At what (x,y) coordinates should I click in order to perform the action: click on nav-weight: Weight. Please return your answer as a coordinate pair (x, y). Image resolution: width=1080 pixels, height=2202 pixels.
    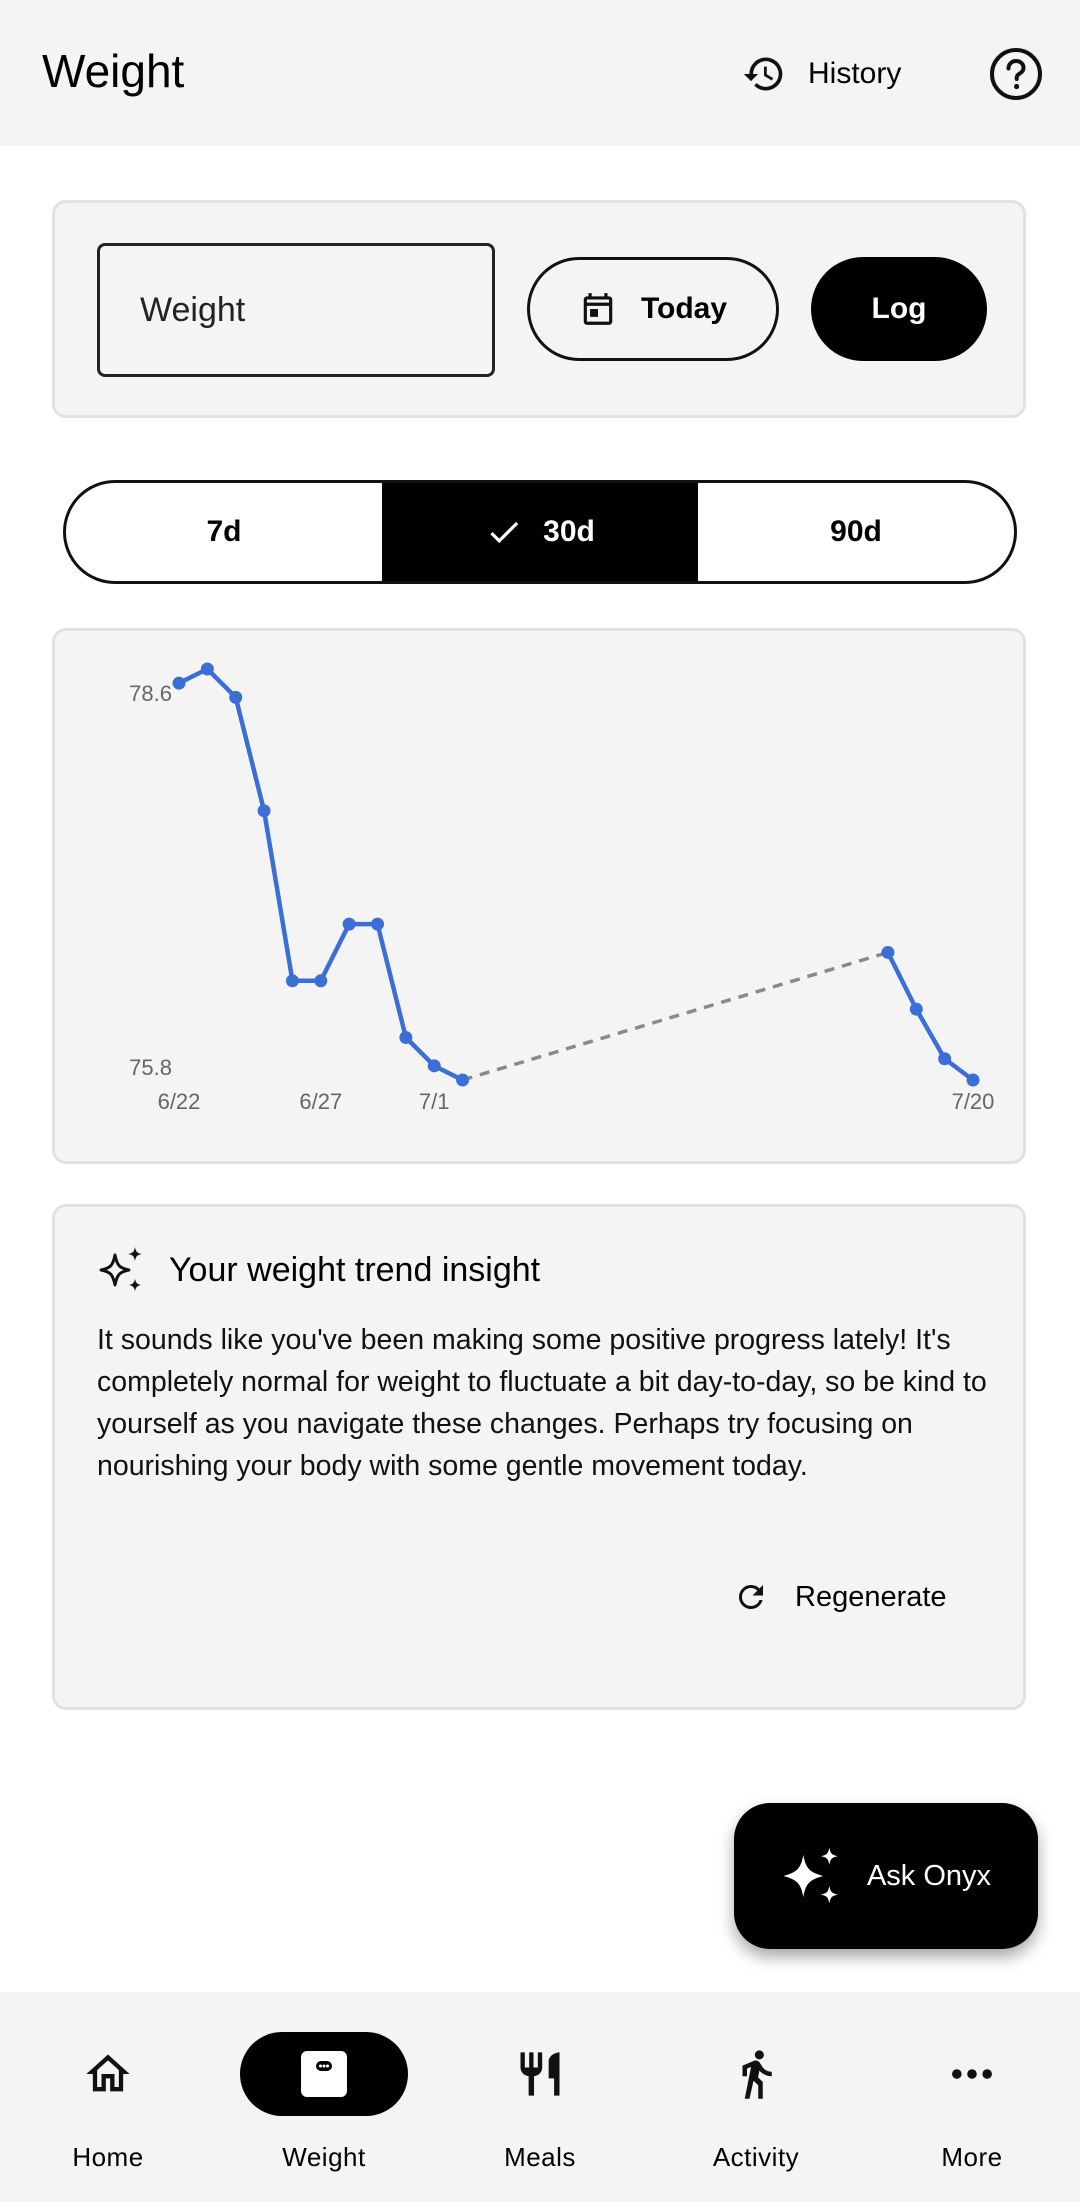
    Looking at the image, I should click on (324, 2097).